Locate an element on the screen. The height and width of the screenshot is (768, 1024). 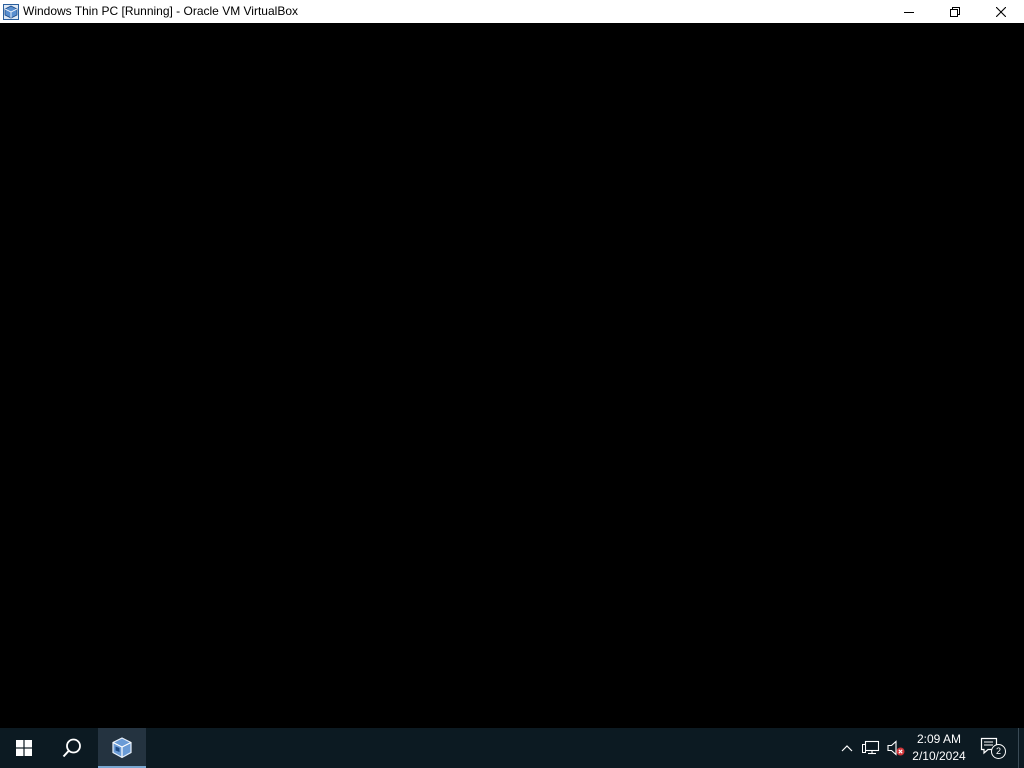
clock-time: 2:09 AM is located at coordinates (939, 739).